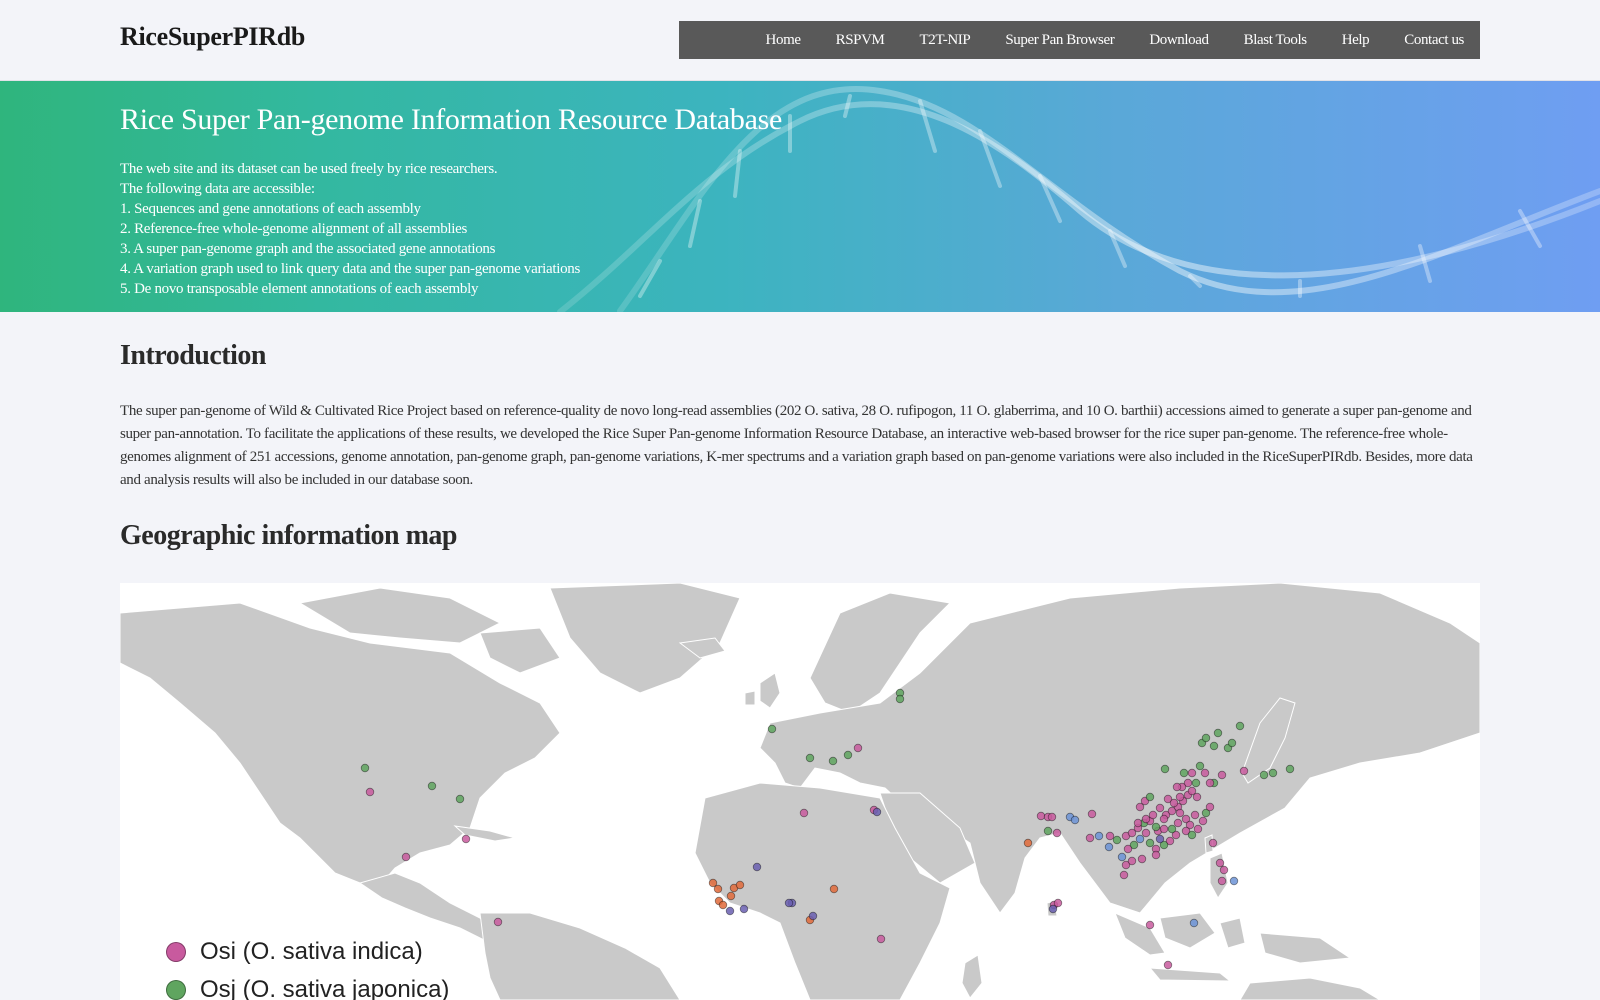 This screenshot has width=1600, height=1000. What do you see at coordinates (860, 40) in the screenshot?
I see `nav-rspvm: RSPVM` at bounding box center [860, 40].